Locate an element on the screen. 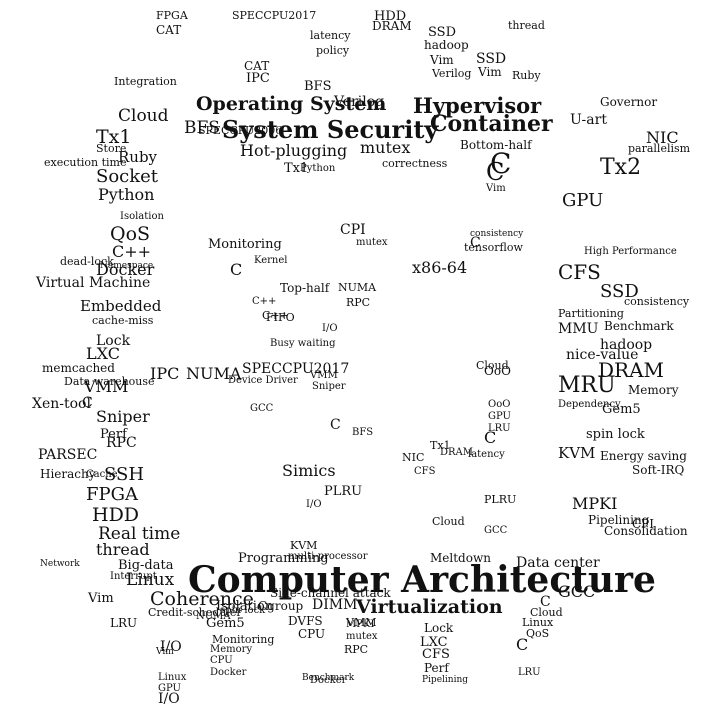  cloud-word: U-art is located at coordinates (588, 120).